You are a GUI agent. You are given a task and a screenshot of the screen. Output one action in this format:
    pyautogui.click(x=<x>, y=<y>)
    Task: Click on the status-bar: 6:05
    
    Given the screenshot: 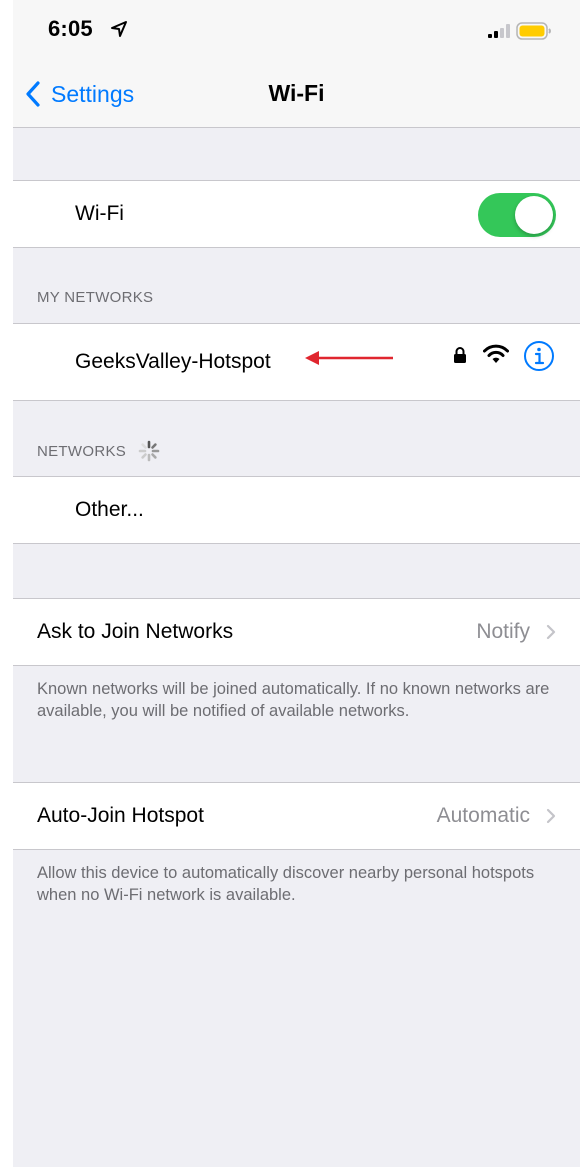 What is the action you would take?
    pyautogui.click(x=296, y=30)
    